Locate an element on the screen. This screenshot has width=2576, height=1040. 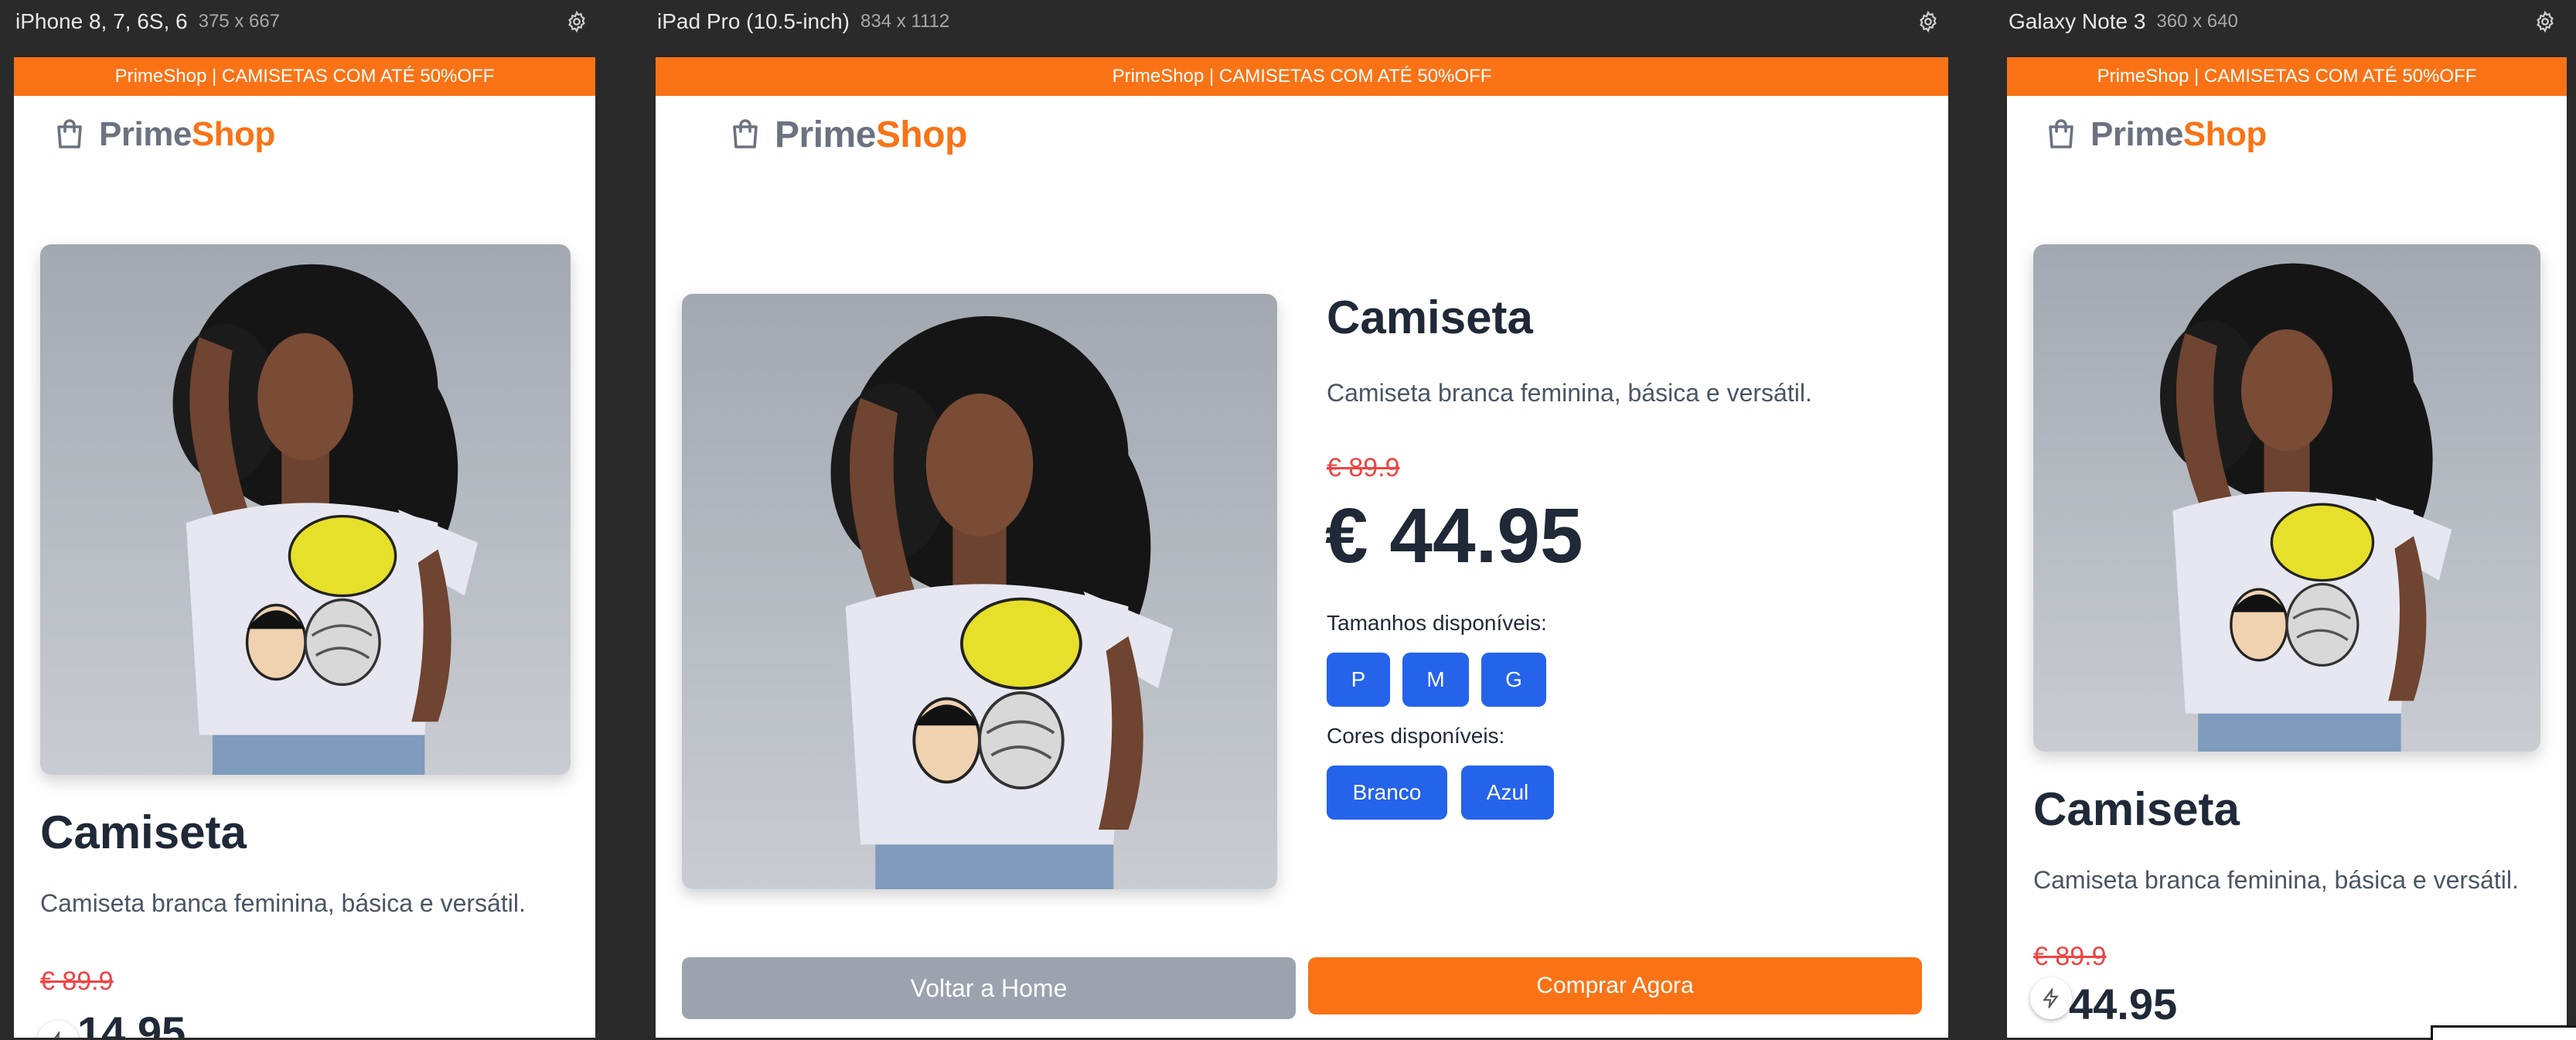
device-name: iPad Pro (10.5-inch) is located at coordinates (753, 21).